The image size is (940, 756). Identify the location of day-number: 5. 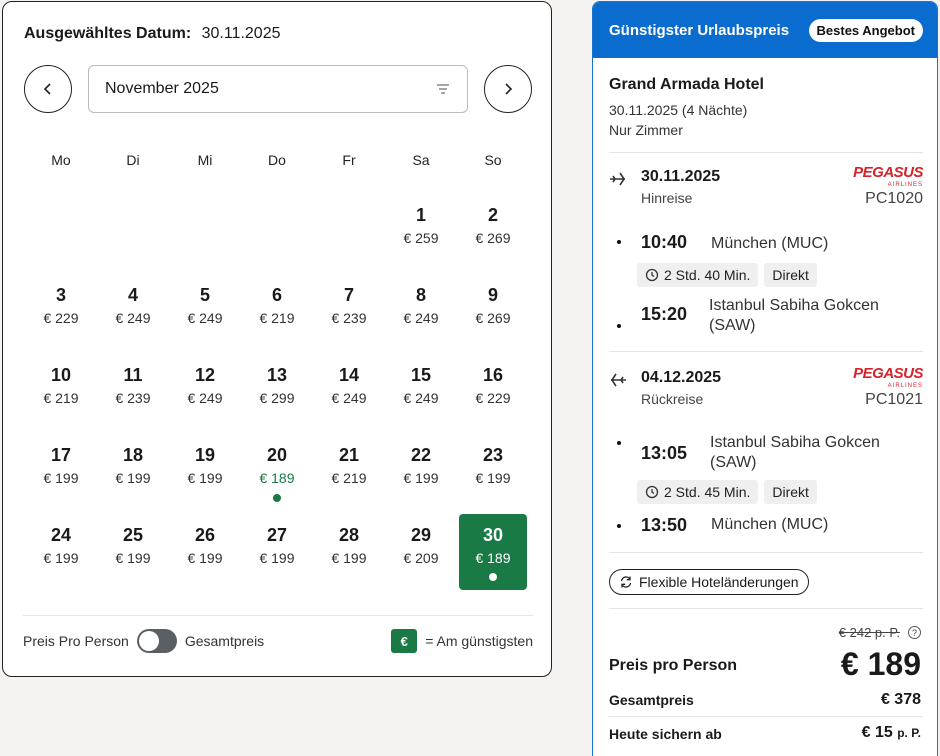
(204, 295).